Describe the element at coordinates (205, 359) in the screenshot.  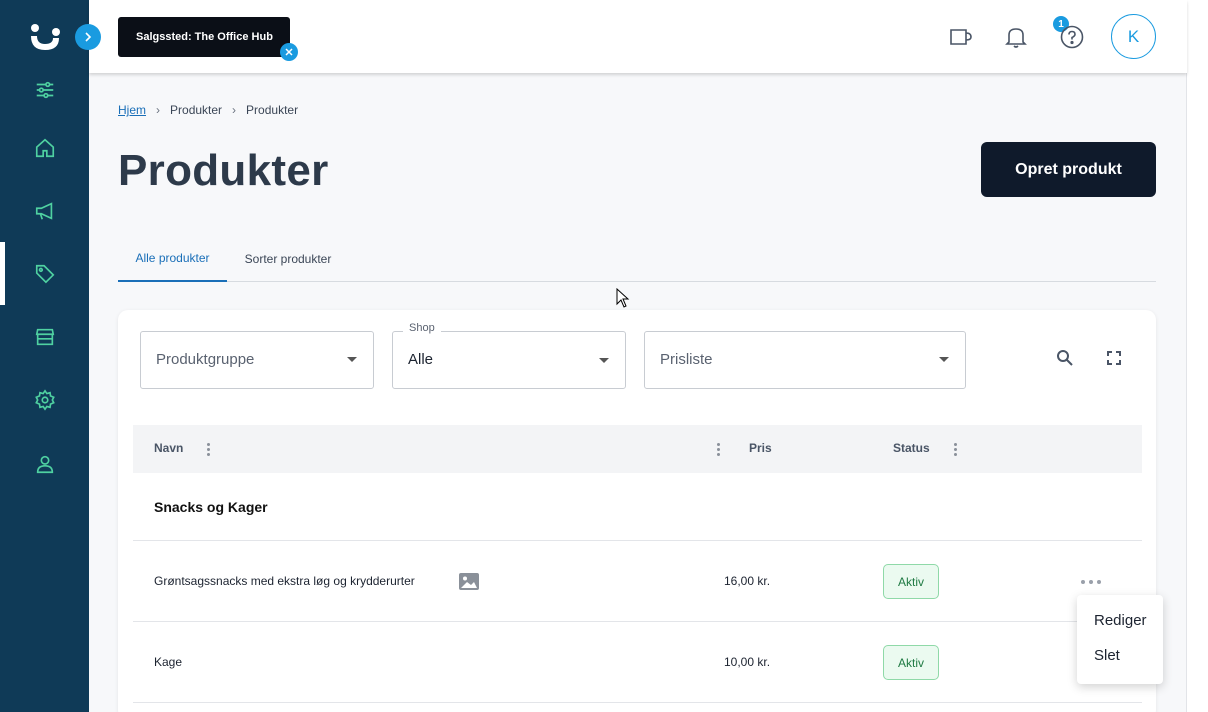
I see `product-group-placeholder: Produktgruppe` at that location.